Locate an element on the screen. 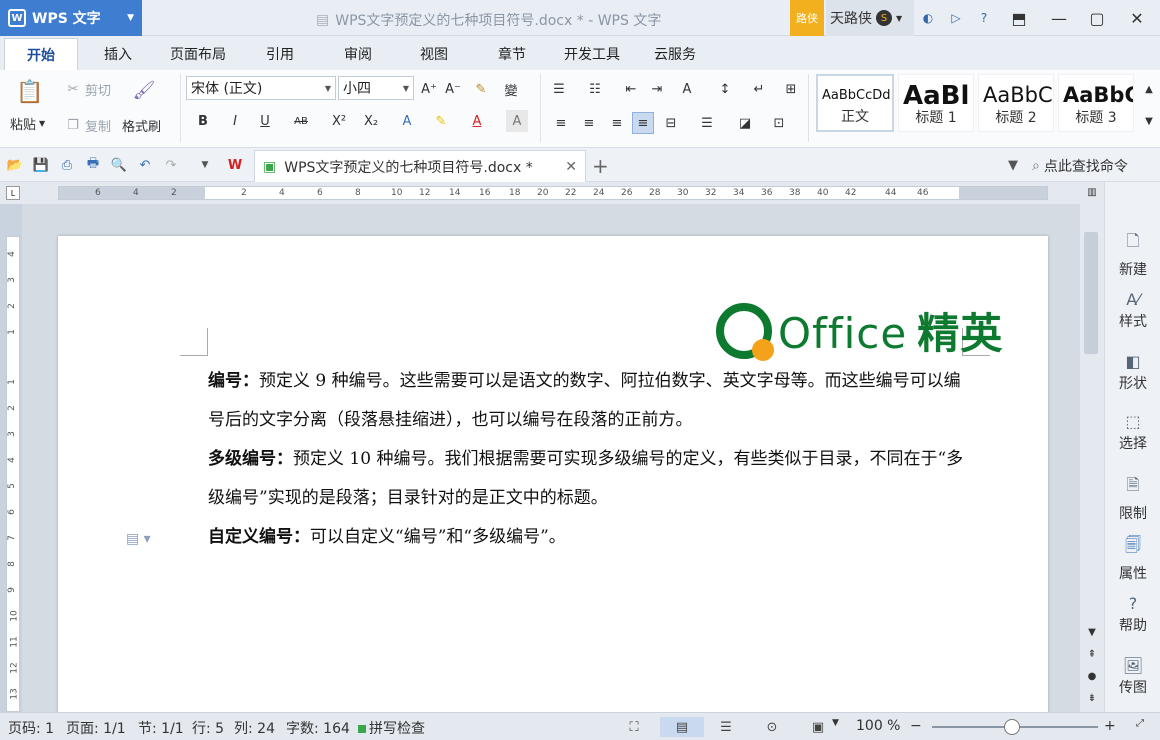 The height and width of the screenshot is (740, 1160). chevron-down-icon: ▼ is located at coordinates (835, 723).